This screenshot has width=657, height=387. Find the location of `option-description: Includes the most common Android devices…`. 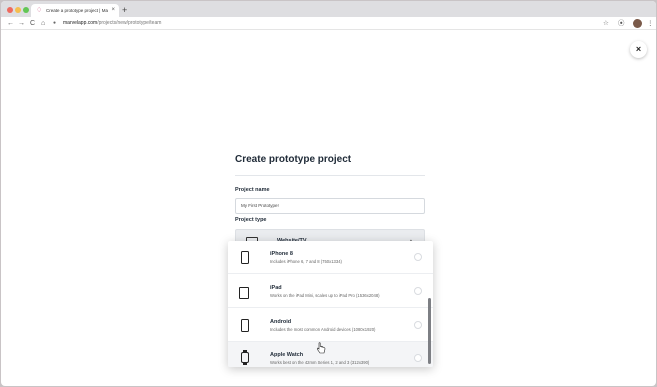

option-description: Includes the most common Android devices… is located at coordinates (323, 329).